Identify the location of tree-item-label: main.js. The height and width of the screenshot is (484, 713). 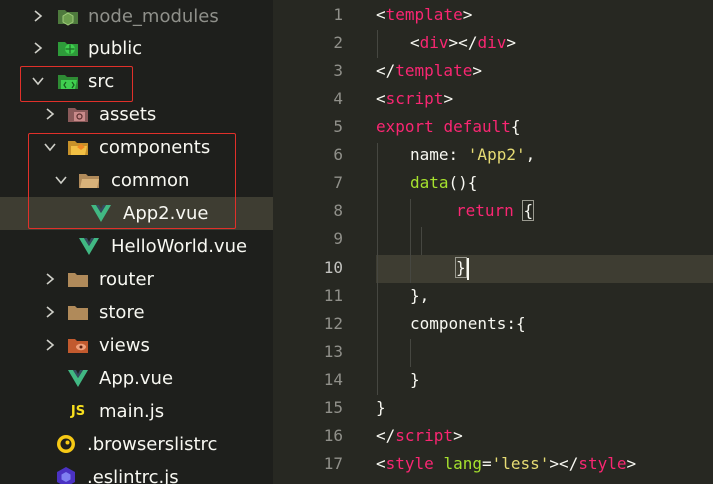
(132, 411).